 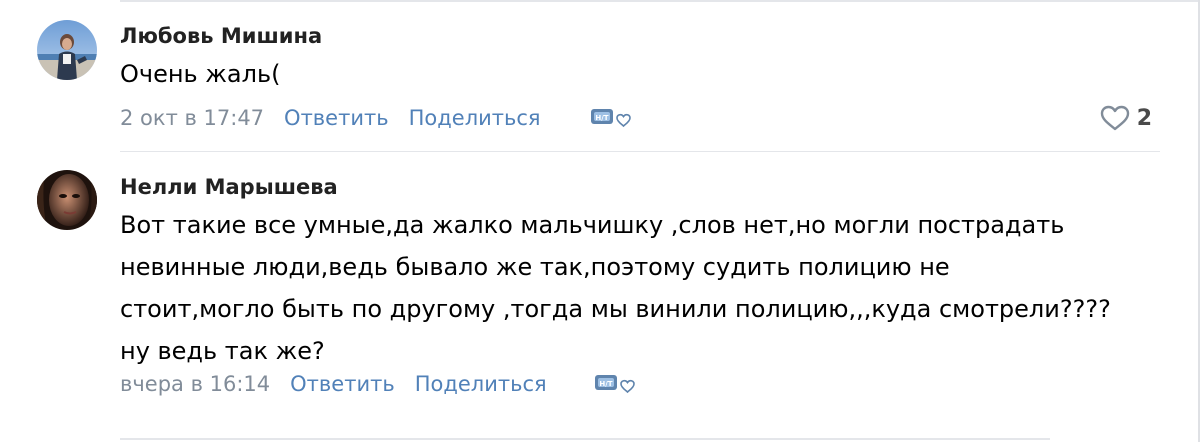 I want to click on comment-timestamp: 2 окт в 17:47, so click(x=192, y=118).